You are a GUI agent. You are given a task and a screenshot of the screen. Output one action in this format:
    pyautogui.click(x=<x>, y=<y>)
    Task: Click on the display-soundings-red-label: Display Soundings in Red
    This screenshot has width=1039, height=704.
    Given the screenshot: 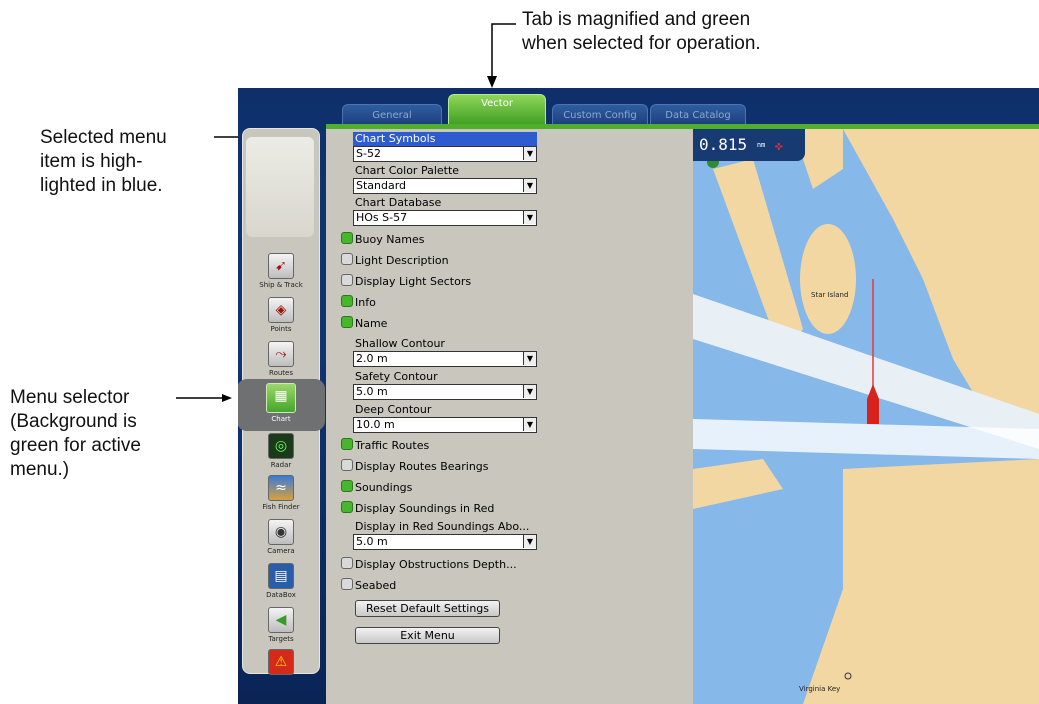 What is the action you would take?
    pyautogui.click(x=425, y=508)
    